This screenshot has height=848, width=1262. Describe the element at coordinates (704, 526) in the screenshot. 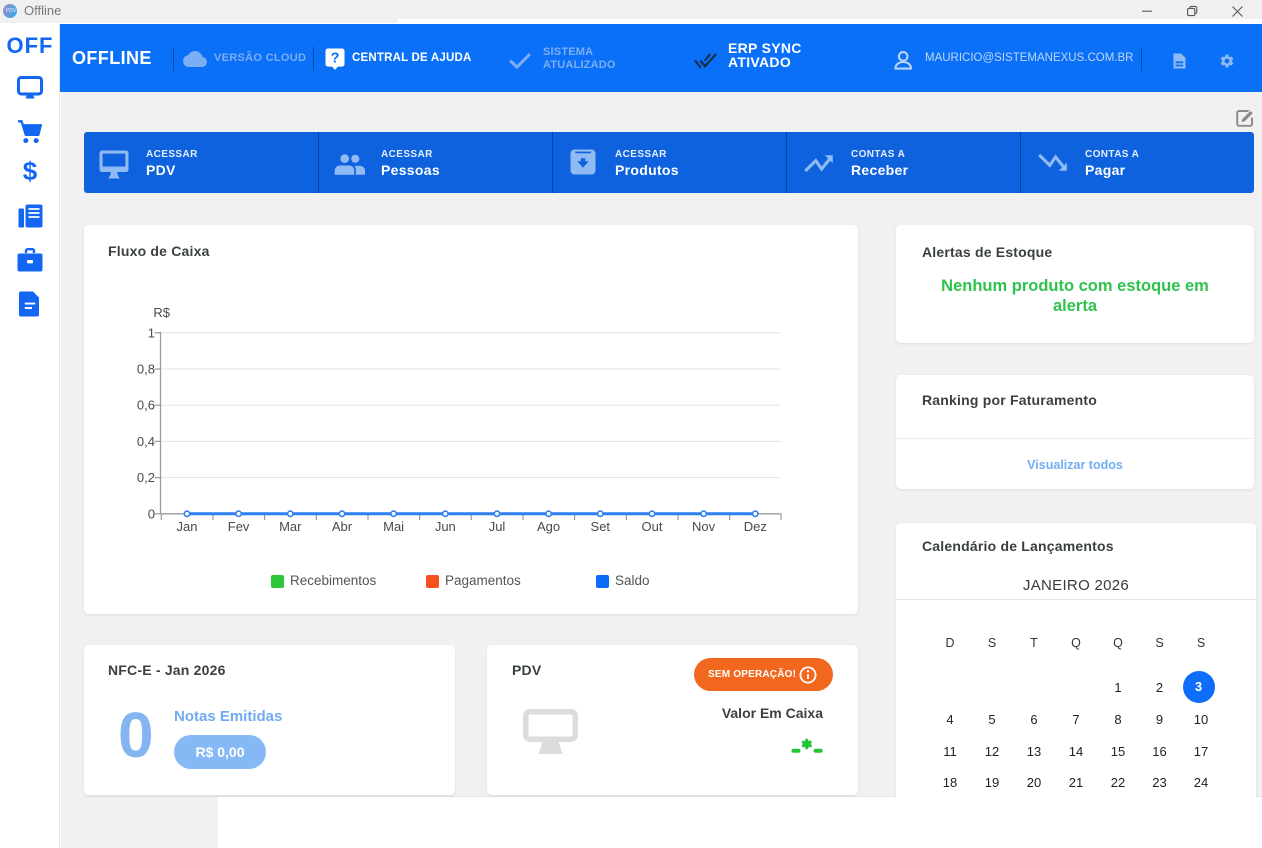

I see `svg-text: Nov` at that location.